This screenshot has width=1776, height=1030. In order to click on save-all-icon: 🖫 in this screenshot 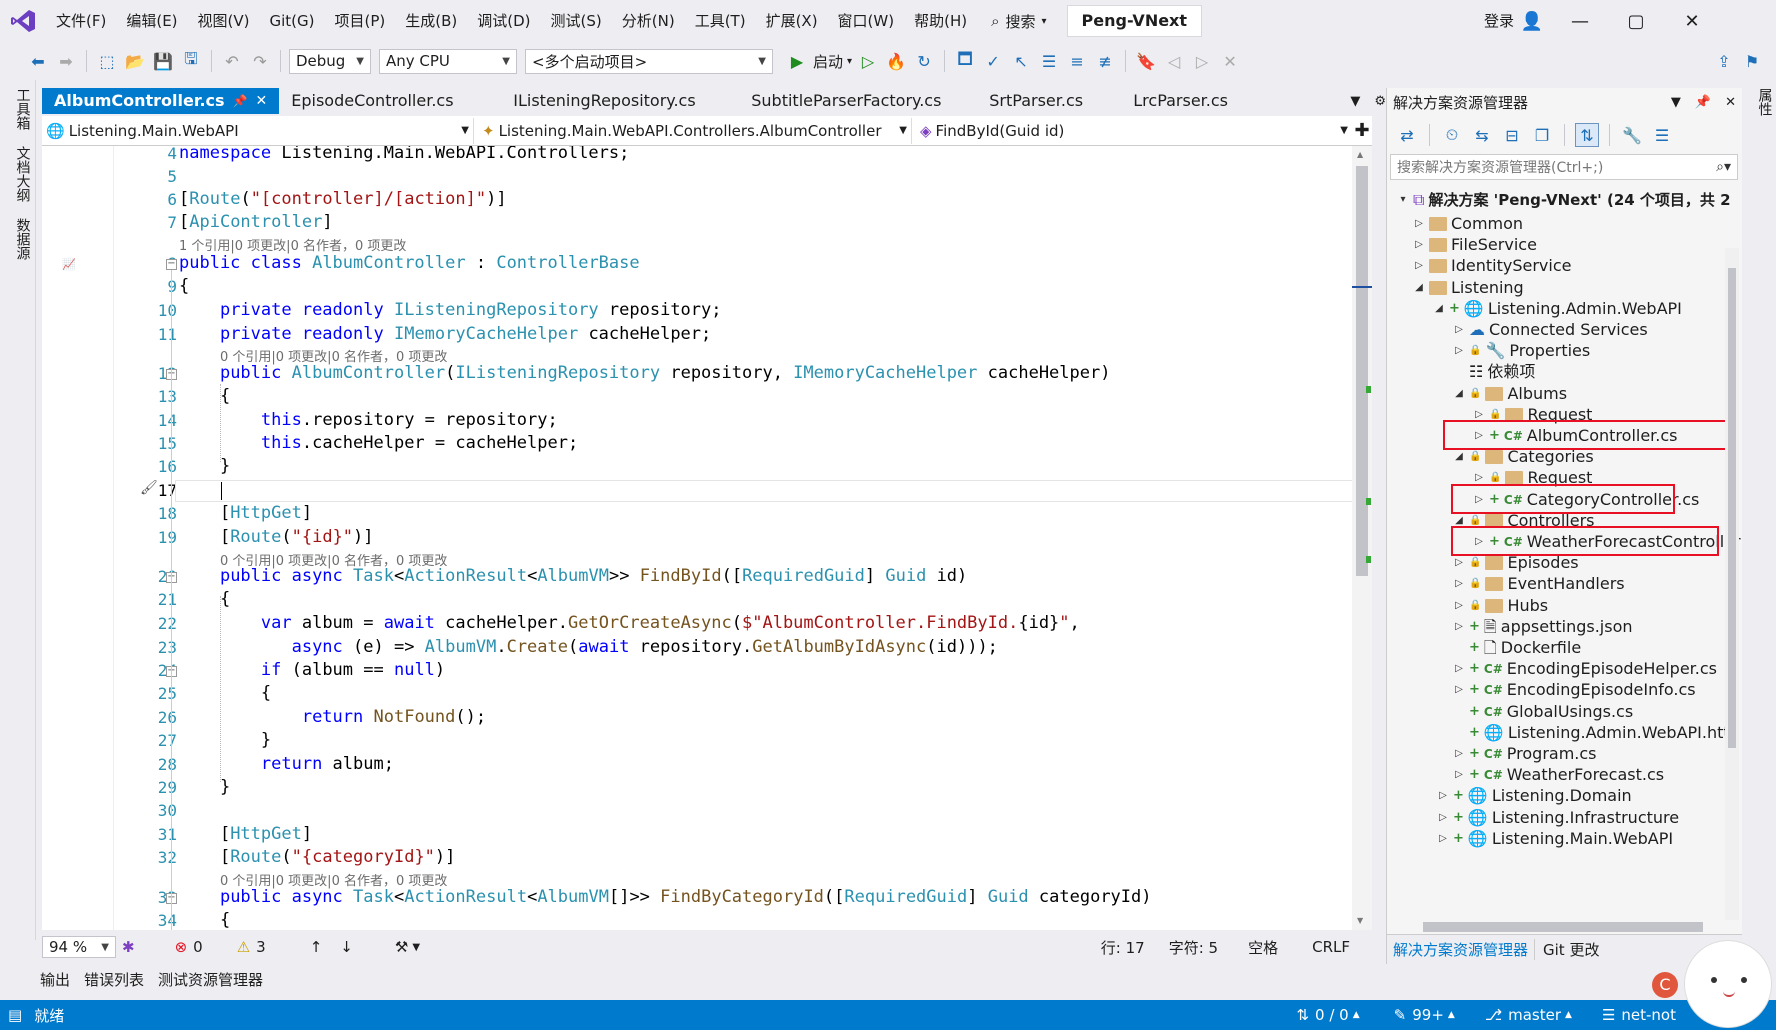, I will do `click(191, 61)`.